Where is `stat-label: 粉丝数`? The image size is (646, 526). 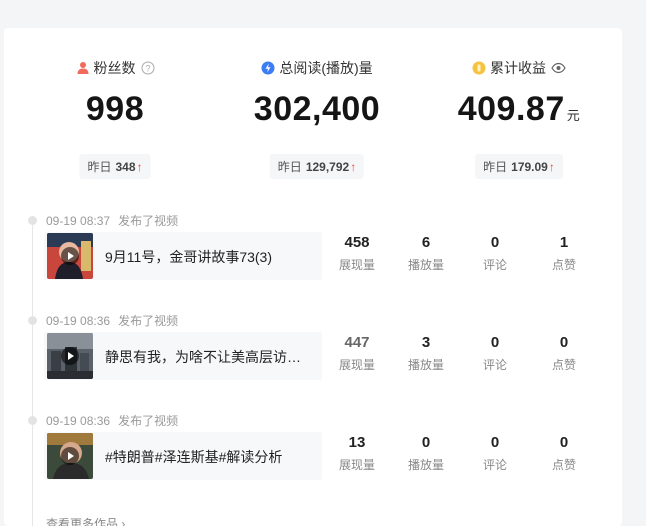
stat-label: 粉丝数 is located at coordinates (114, 68).